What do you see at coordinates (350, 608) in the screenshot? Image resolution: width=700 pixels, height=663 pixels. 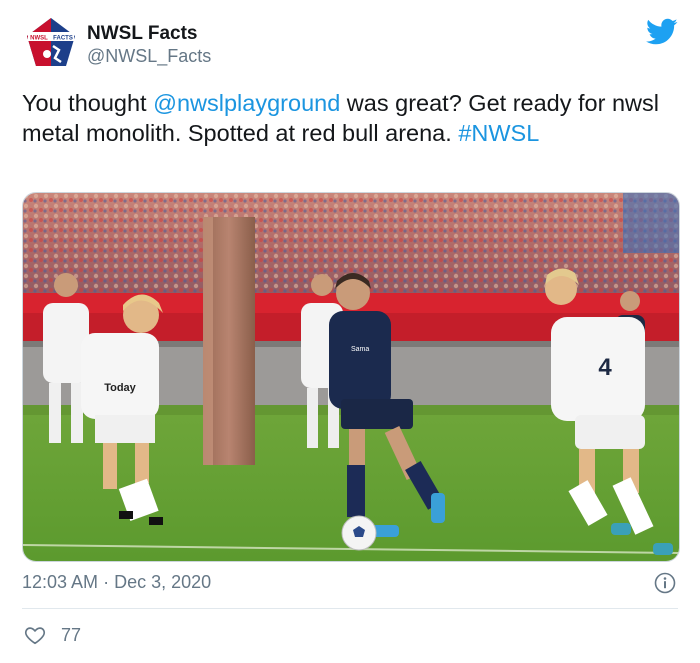 I see `divider` at bounding box center [350, 608].